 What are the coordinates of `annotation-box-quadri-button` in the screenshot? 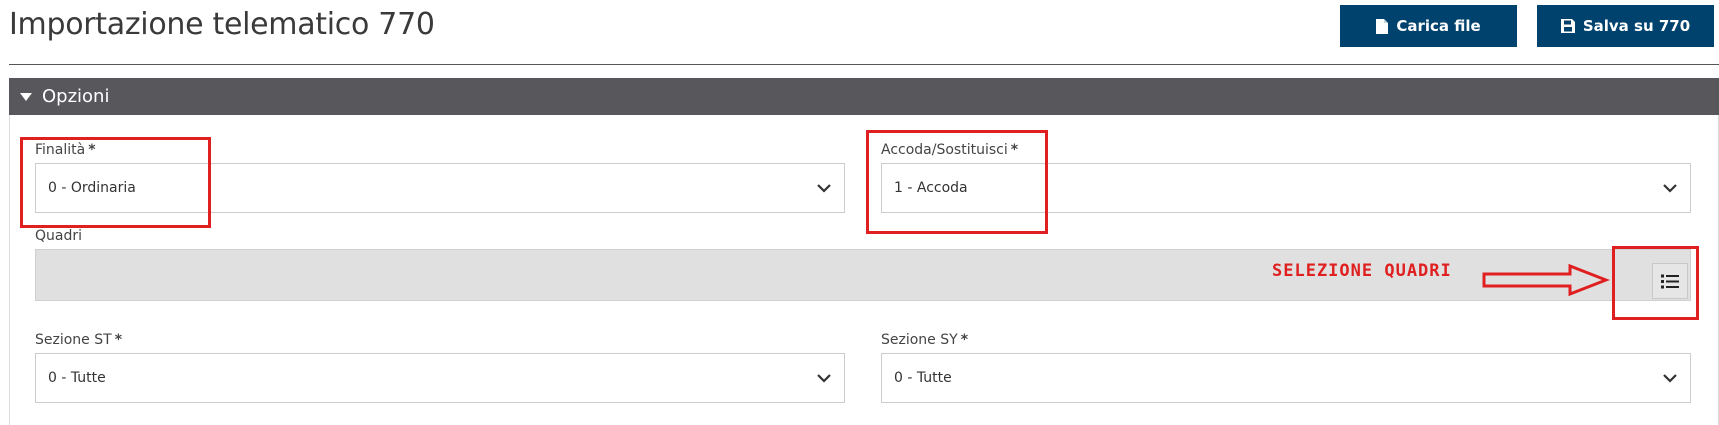 It's located at (1655, 283).